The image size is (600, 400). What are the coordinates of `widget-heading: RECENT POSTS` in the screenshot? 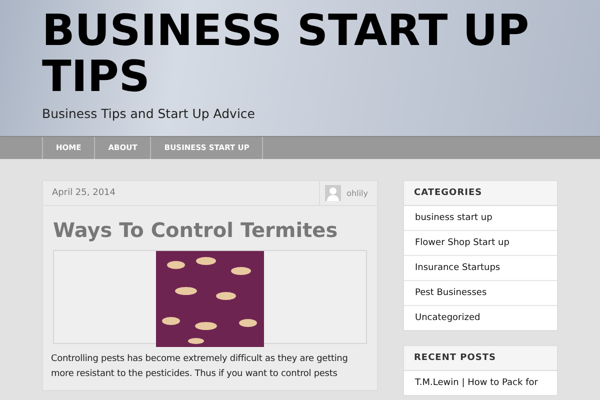 It's located at (480, 358).